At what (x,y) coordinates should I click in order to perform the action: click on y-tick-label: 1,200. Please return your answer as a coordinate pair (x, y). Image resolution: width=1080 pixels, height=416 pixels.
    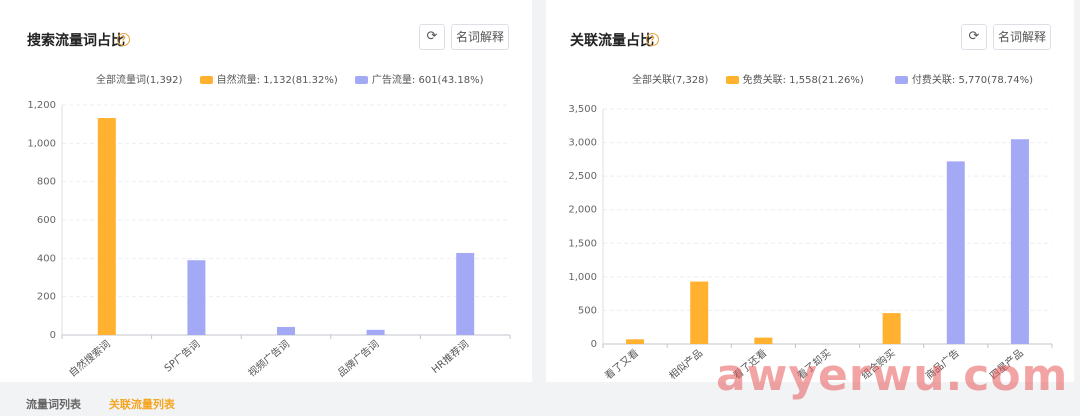
    Looking at the image, I should click on (41, 105).